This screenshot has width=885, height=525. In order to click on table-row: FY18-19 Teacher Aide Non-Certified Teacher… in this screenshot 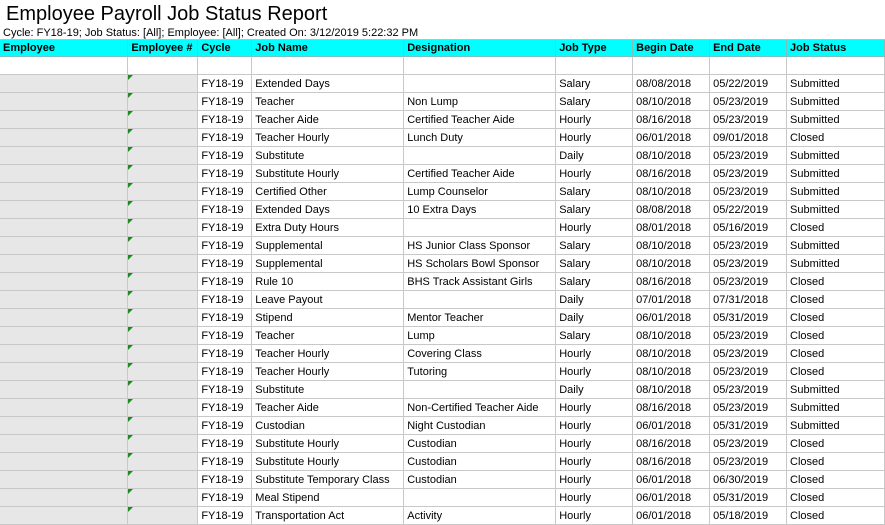, I will do `click(442, 407)`.